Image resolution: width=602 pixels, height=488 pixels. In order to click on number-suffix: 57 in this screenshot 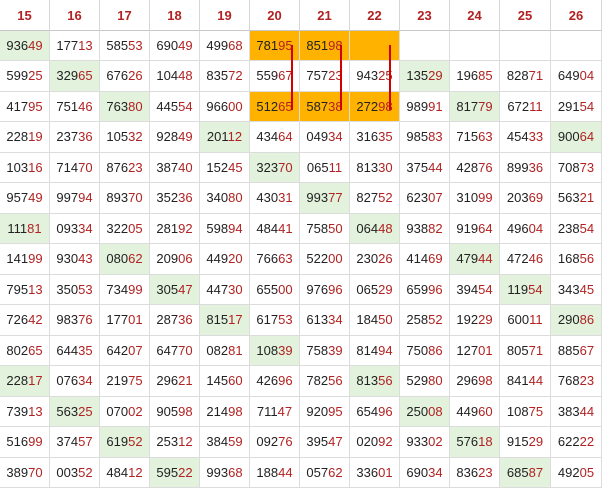, I will do `click(85, 442)`.